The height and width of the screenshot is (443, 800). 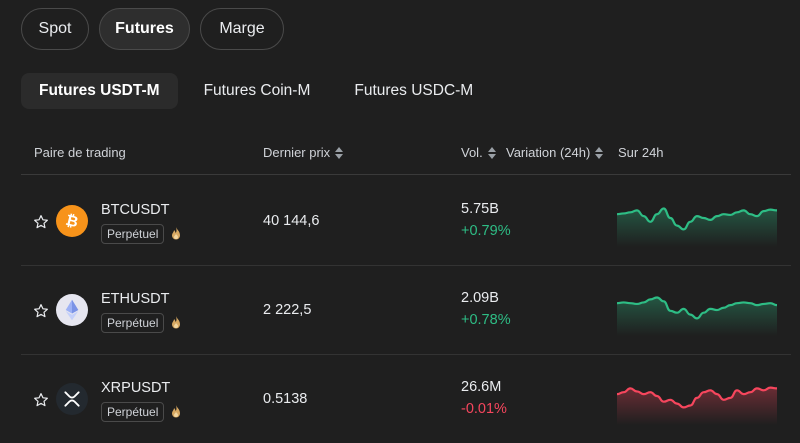 I want to click on volume: 2.09B, so click(x=480, y=298).